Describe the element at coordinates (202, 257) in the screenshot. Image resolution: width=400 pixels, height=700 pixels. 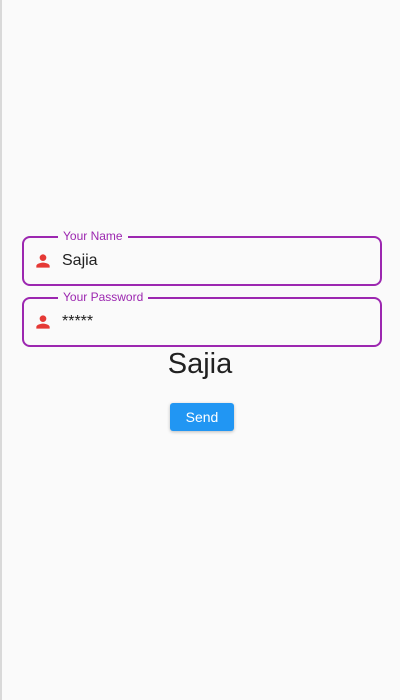
I see `name-field: Your Name Sajia` at that location.